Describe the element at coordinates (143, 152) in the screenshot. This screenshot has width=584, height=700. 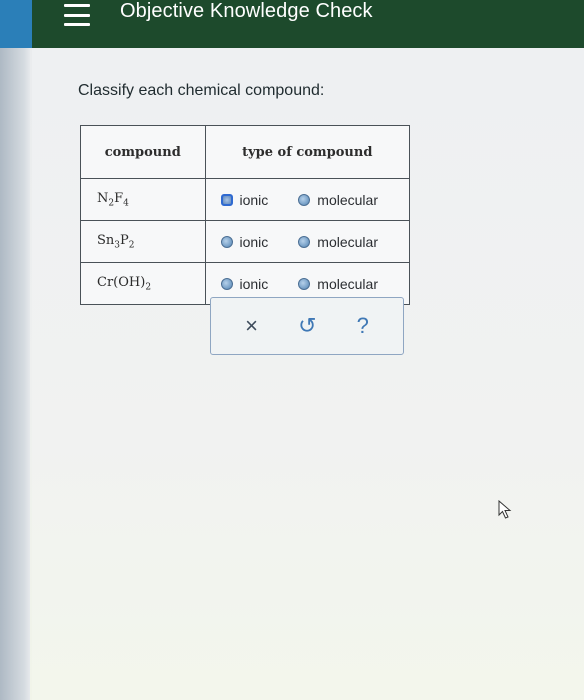
I see `compound-column-header: compound` at that location.